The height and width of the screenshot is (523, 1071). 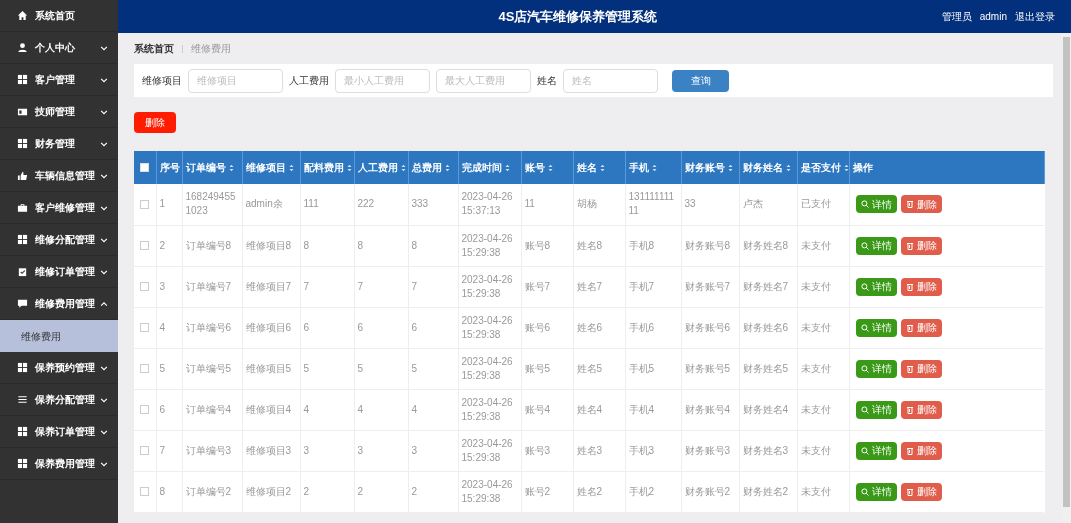 I want to click on column-header: 账号, so click(x=538, y=167).